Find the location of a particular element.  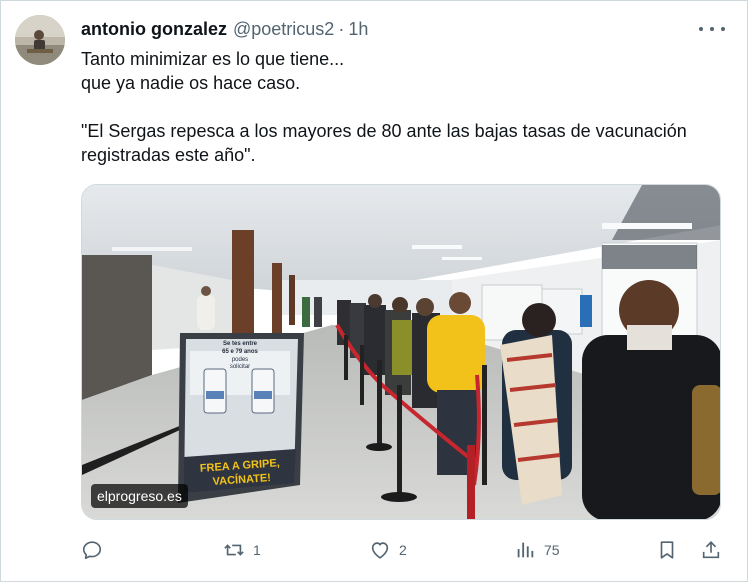

poster-line: 65 e 79 anos is located at coordinates (240, 352).